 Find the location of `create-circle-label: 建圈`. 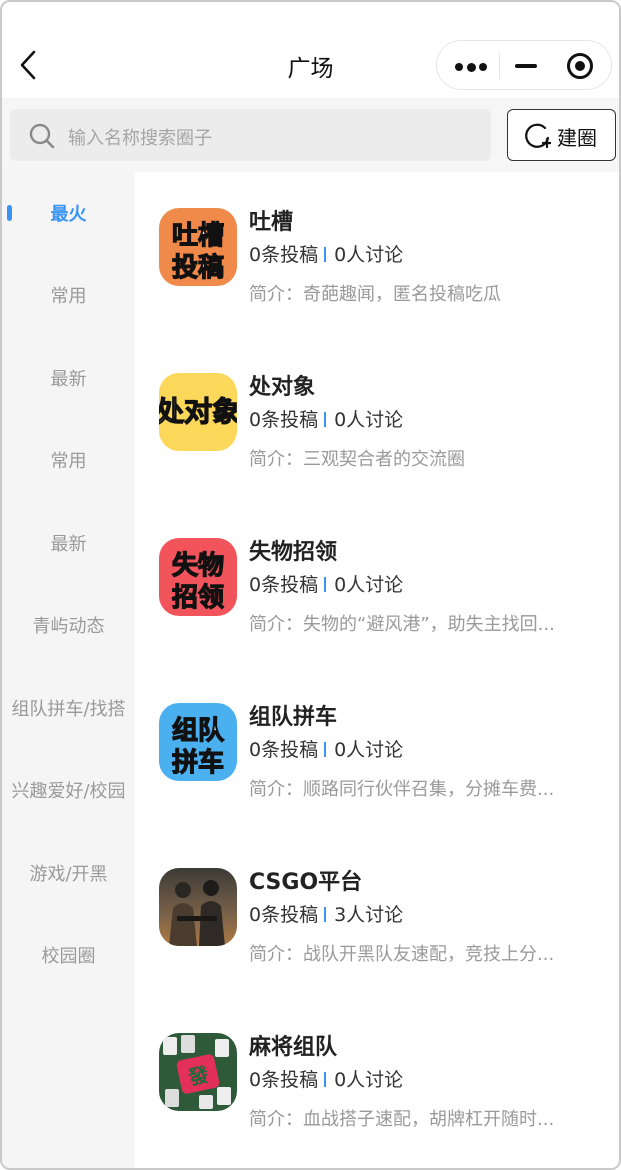

create-circle-label: 建圈 is located at coordinates (577, 138).